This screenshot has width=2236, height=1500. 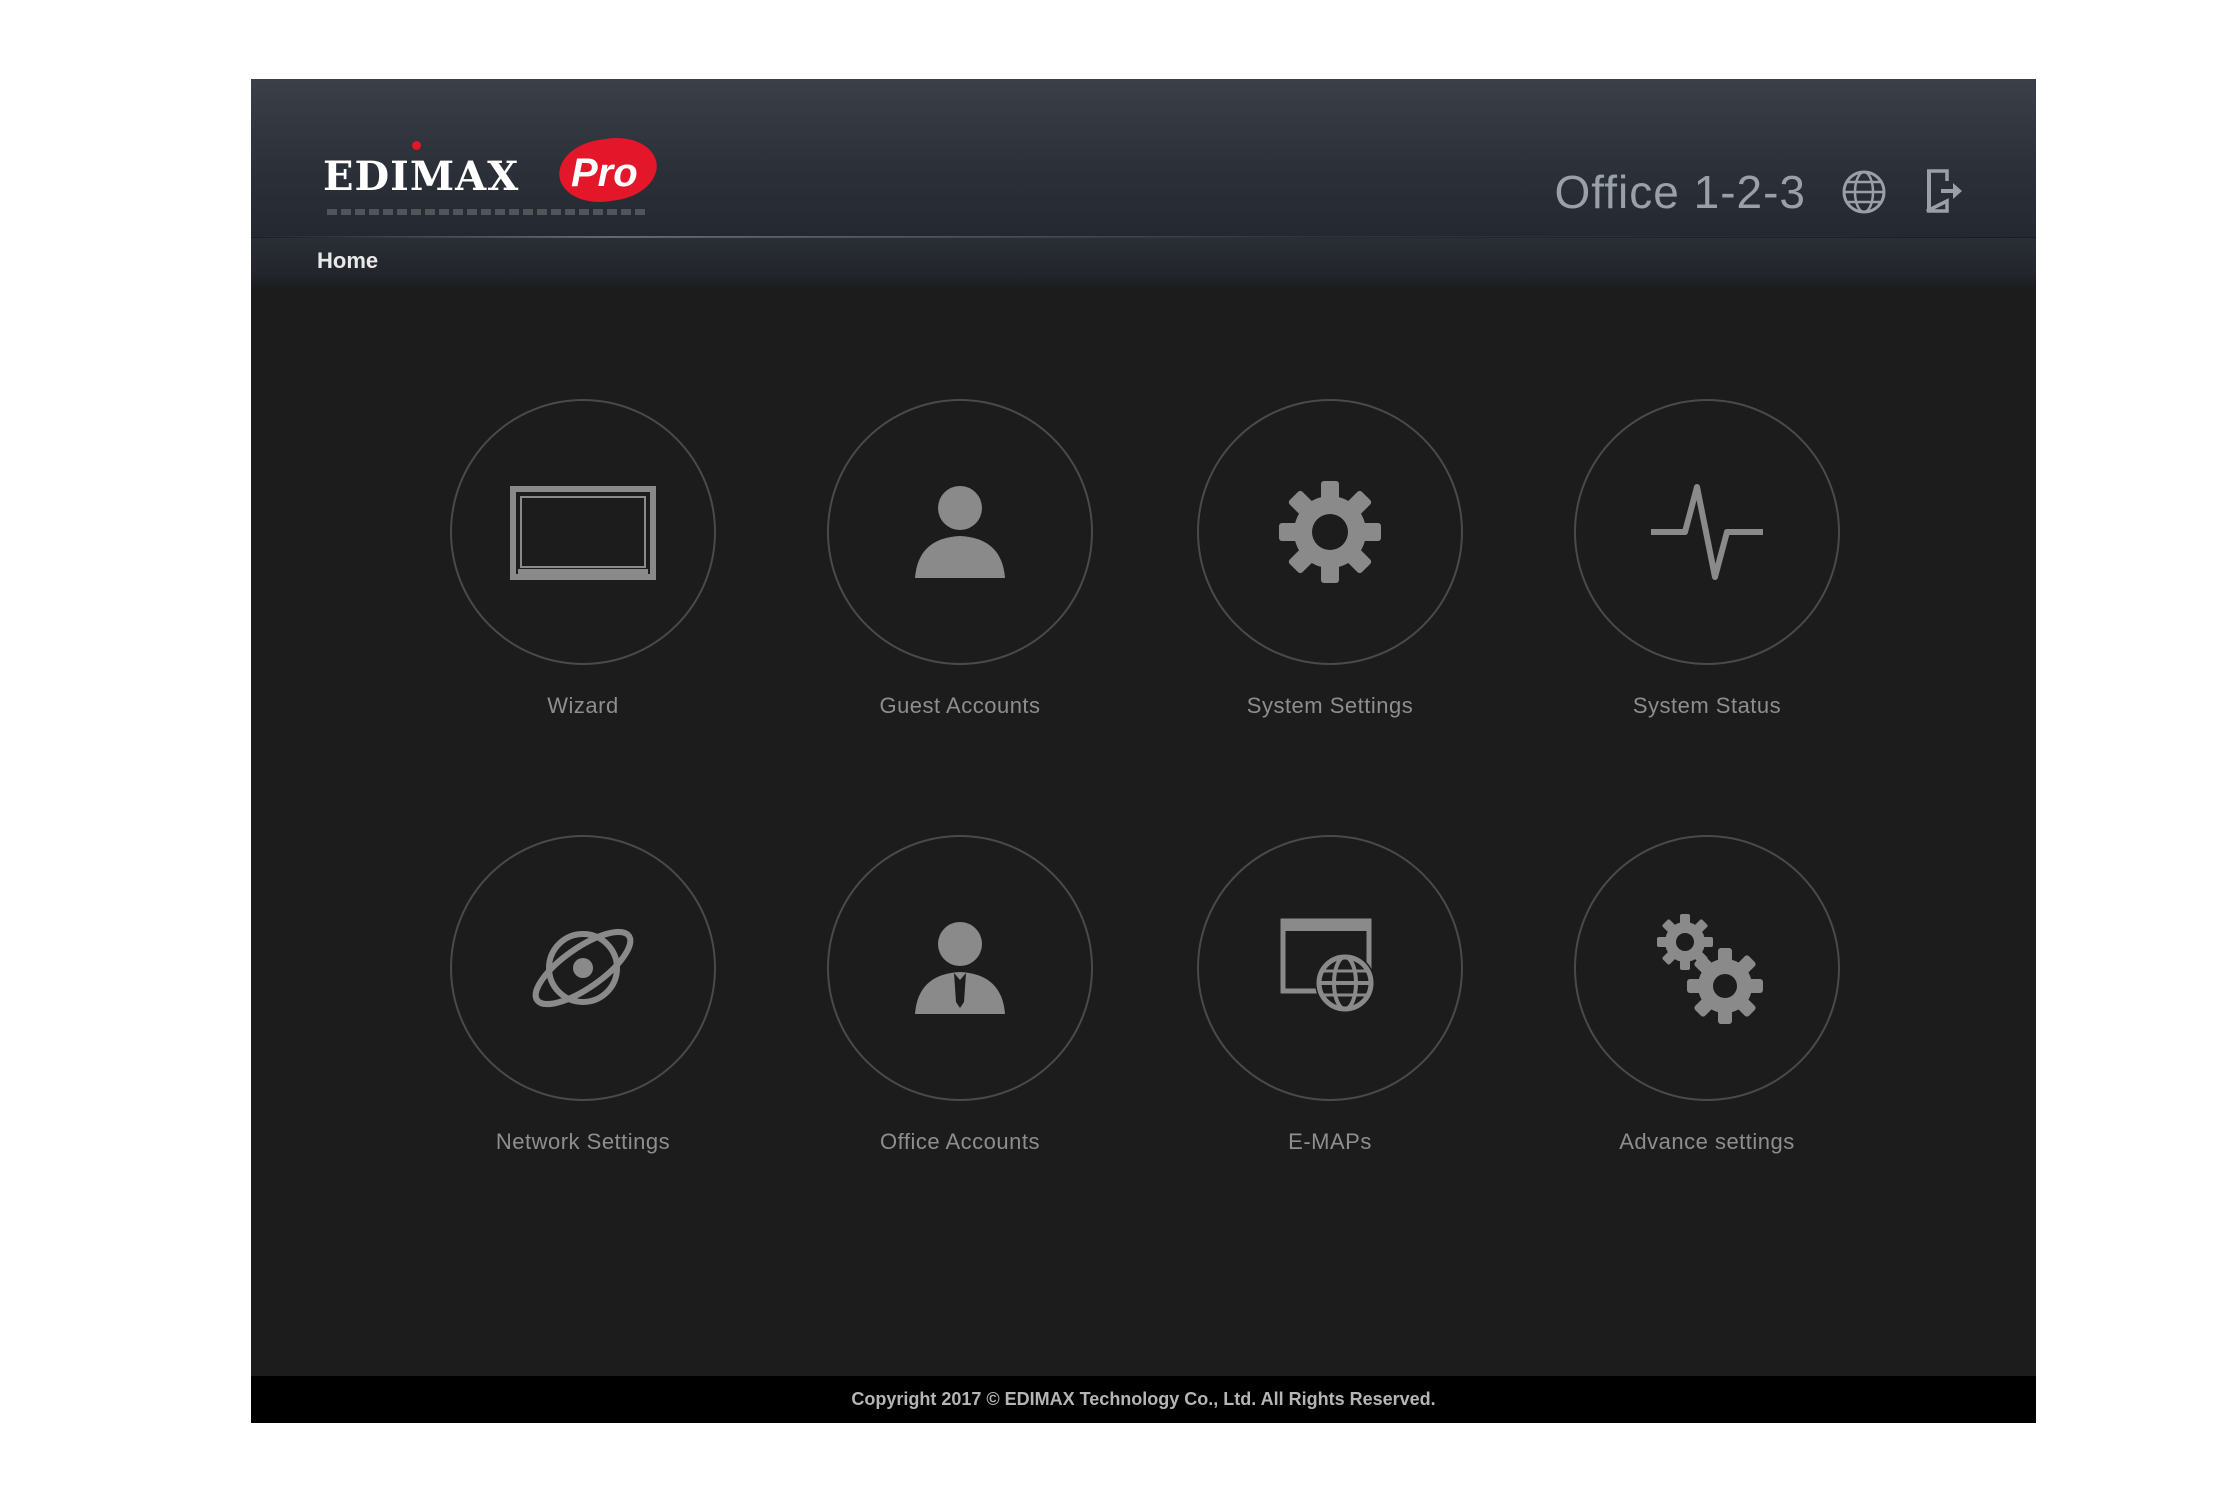 What do you see at coordinates (1710, 969) in the screenshot?
I see `gears-icon` at bounding box center [1710, 969].